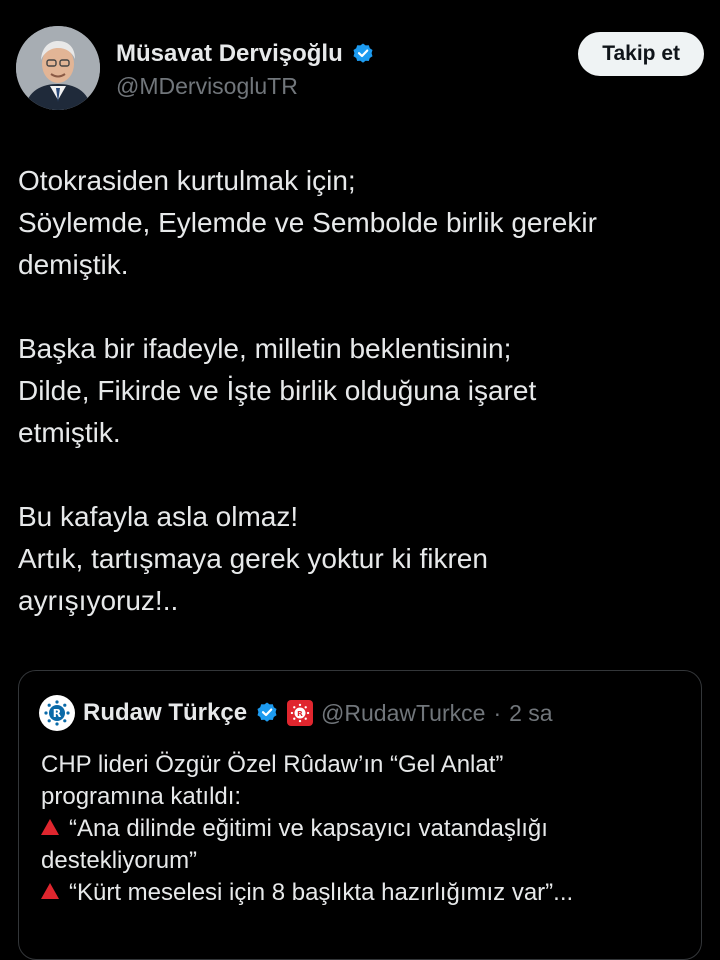  What do you see at coordinates (245, 69) in the screenshot?
I see `author-info: Müsavat Dervişoğlu @MDervisogluTR` at bounding box center [245, 69].